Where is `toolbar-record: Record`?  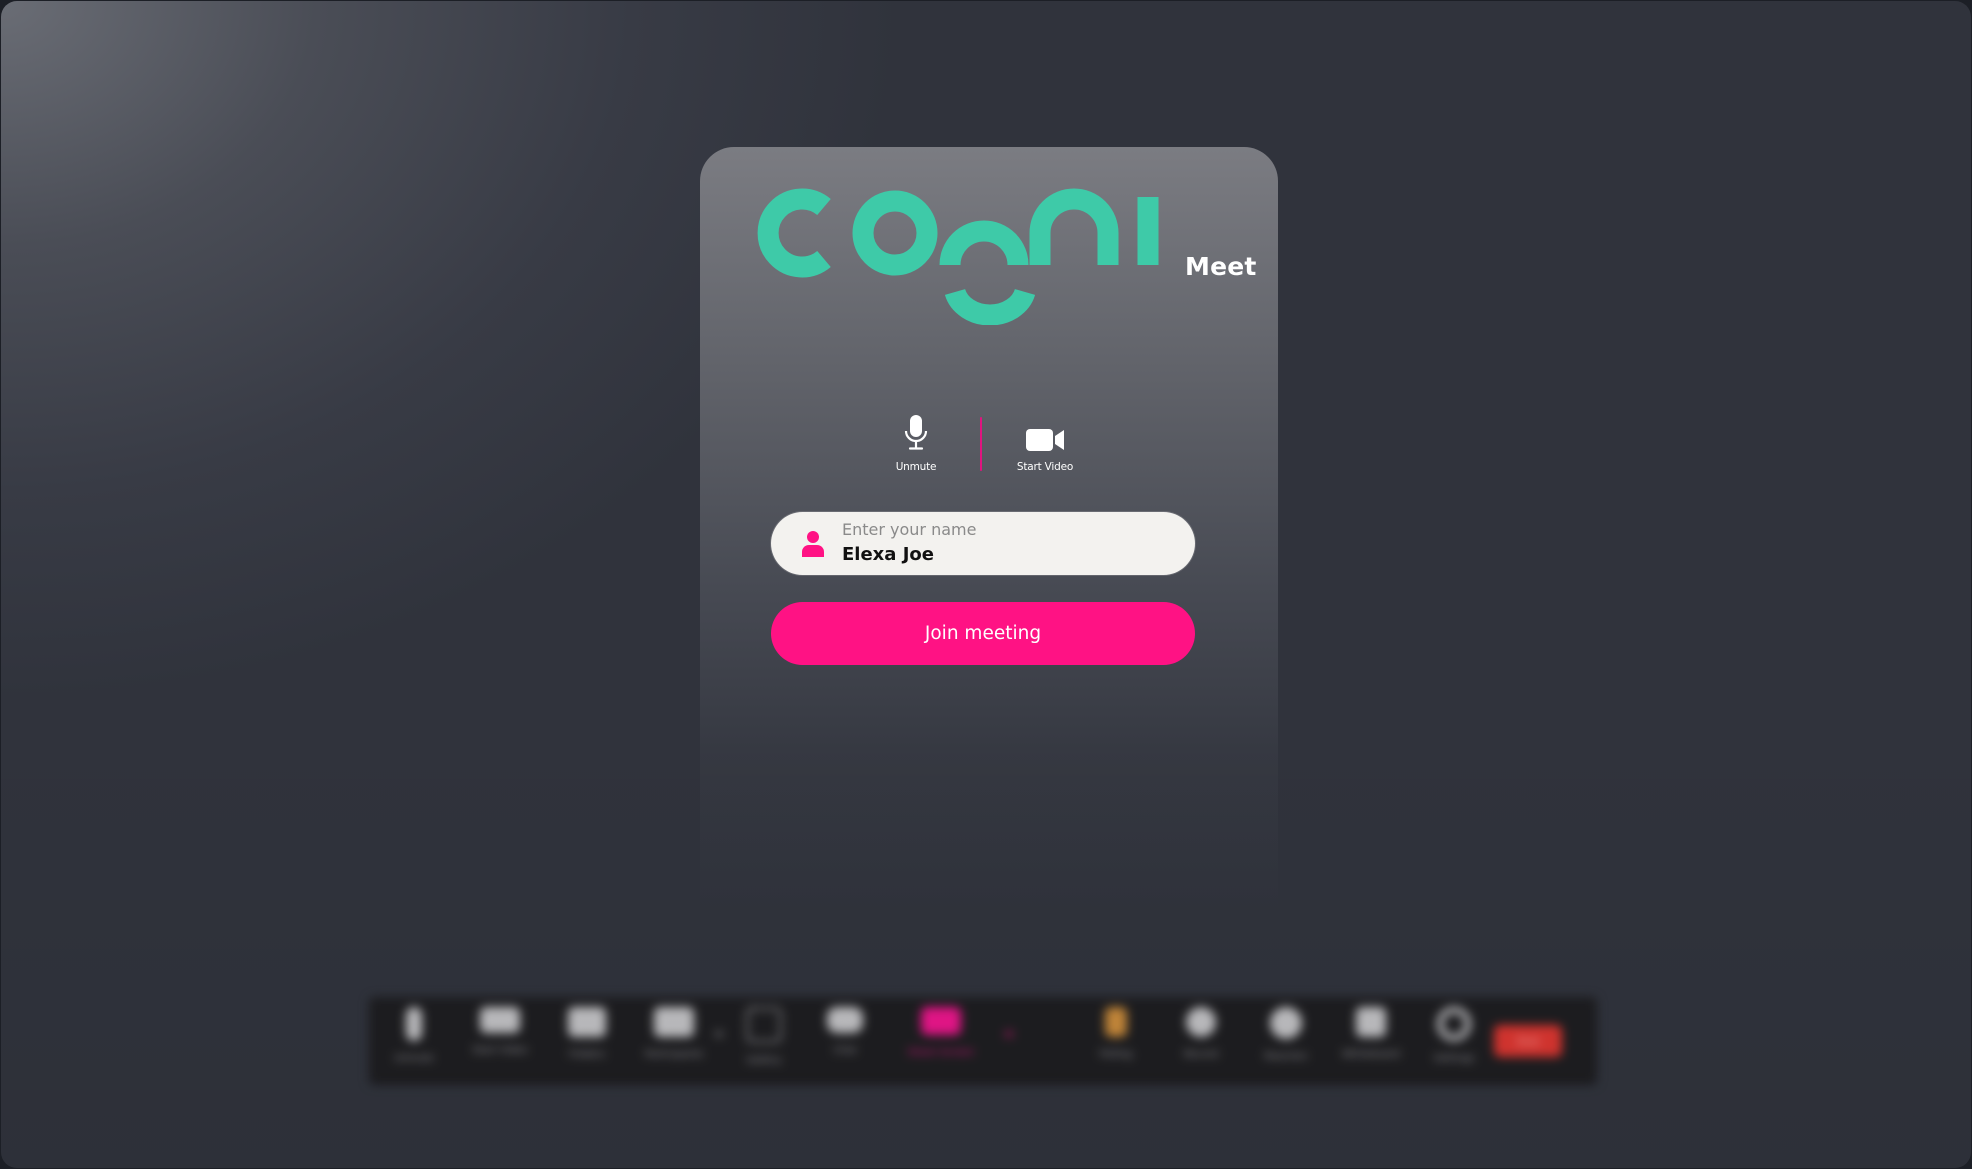
toolbar-record: Record is located at coordinates (1201, 1042).